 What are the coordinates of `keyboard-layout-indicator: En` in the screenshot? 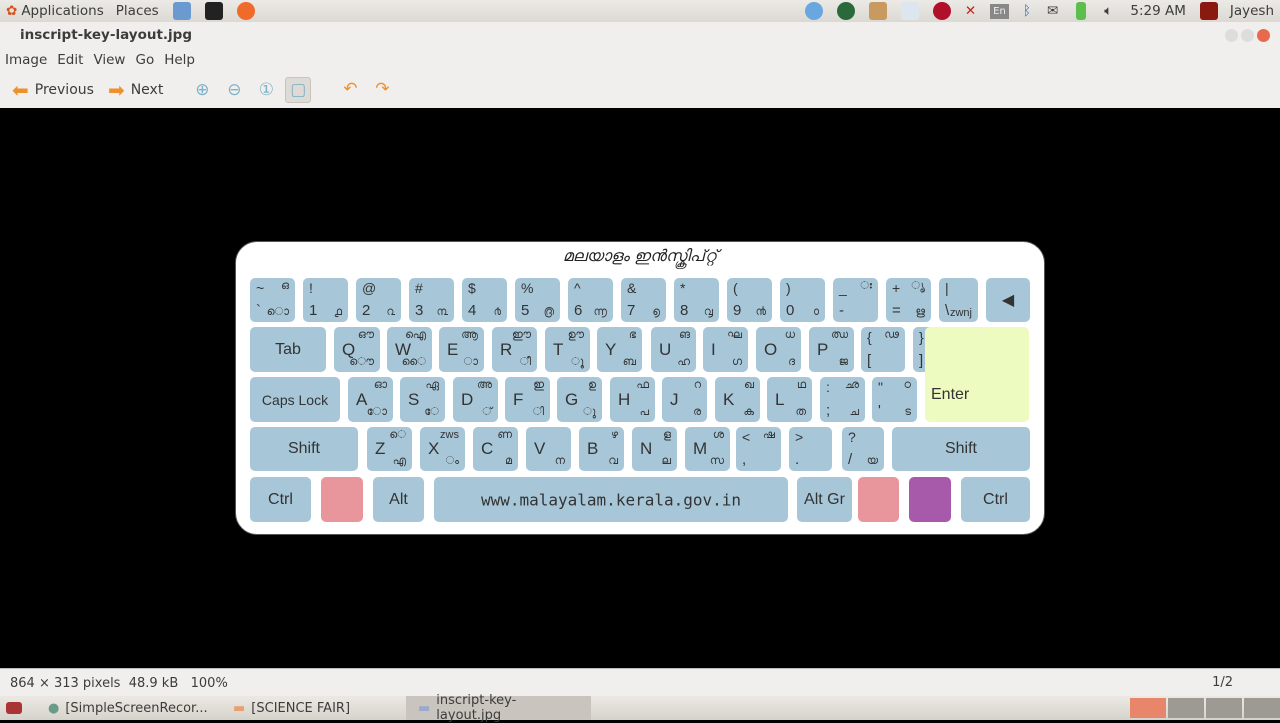 It's located at (999, 11).